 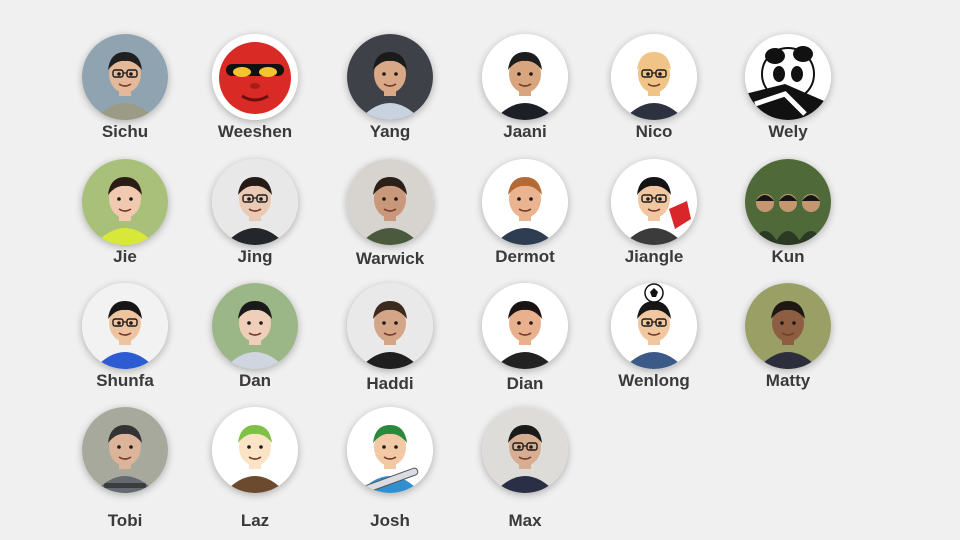 I want to click on member-name: Kun, so click(x=788, y=256).